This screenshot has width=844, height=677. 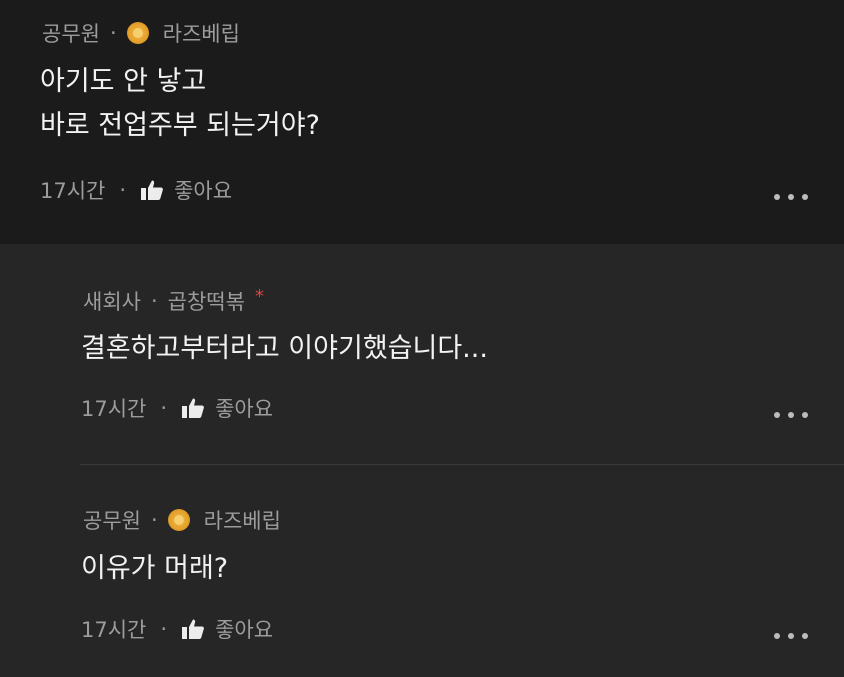 I want to click on reply-author-row: 새회사 · 곱창떡볶 *, so click(x=173, y=301).